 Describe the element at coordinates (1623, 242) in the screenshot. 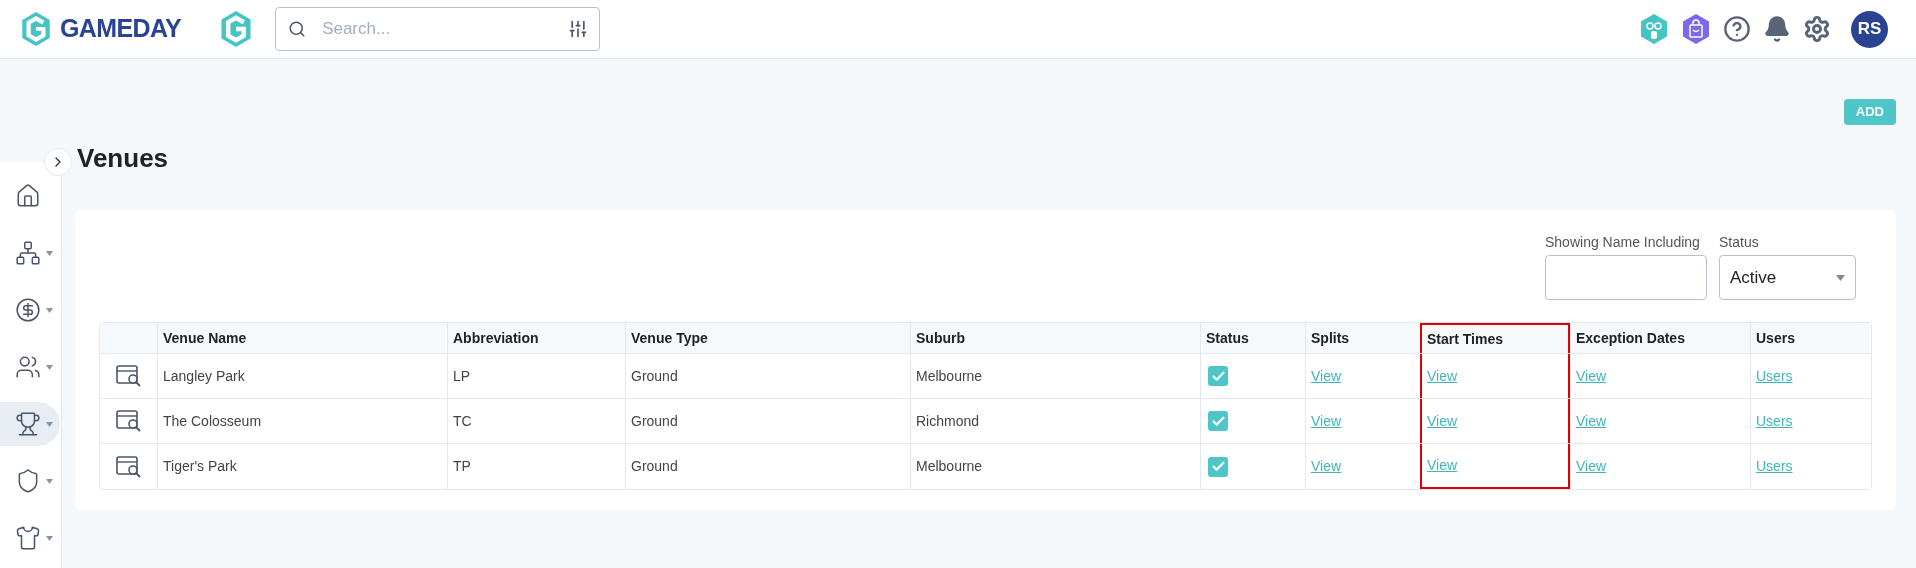

I see `filter-label: Showing Name Including` at that location.